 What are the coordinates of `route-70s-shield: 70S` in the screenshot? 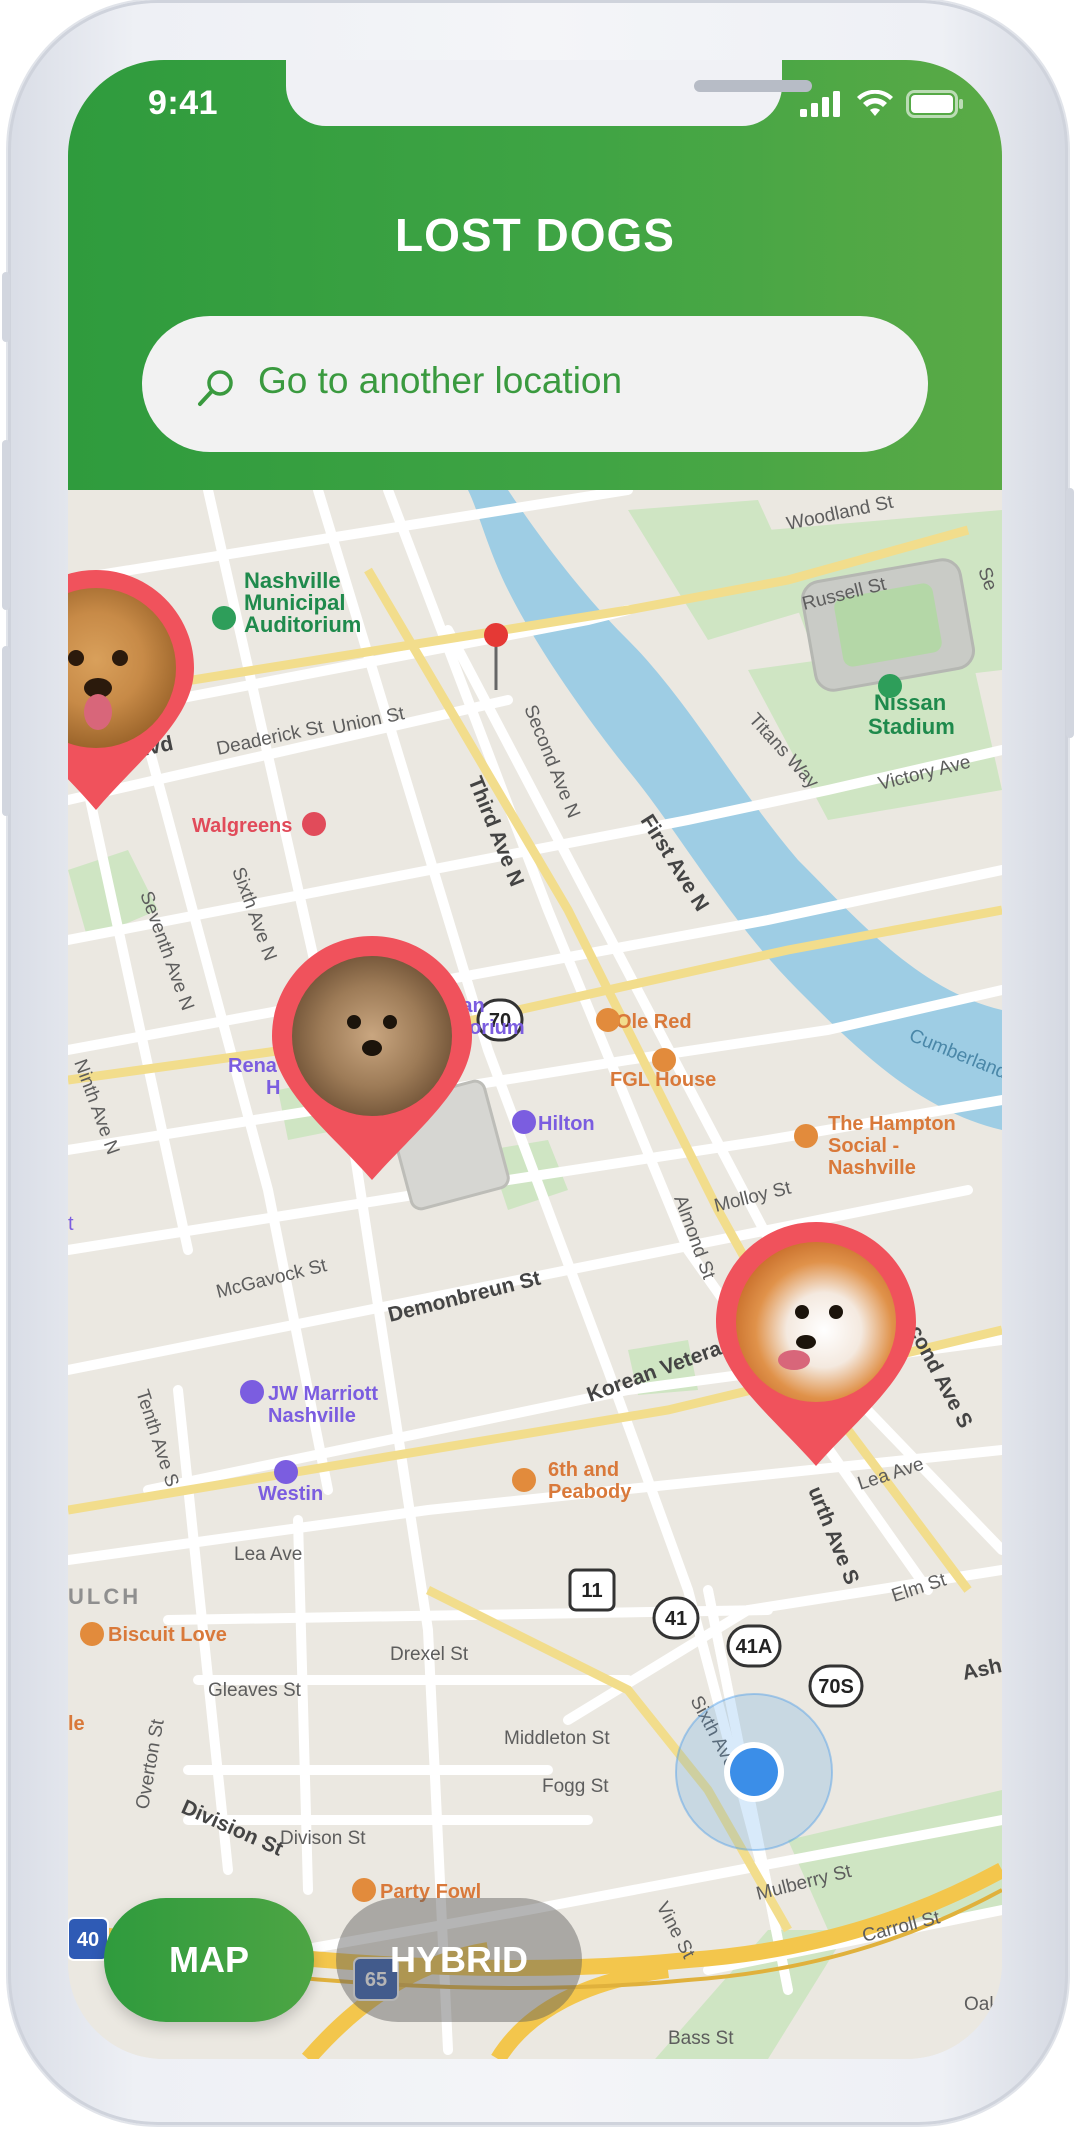 It's located at (836, 1687).